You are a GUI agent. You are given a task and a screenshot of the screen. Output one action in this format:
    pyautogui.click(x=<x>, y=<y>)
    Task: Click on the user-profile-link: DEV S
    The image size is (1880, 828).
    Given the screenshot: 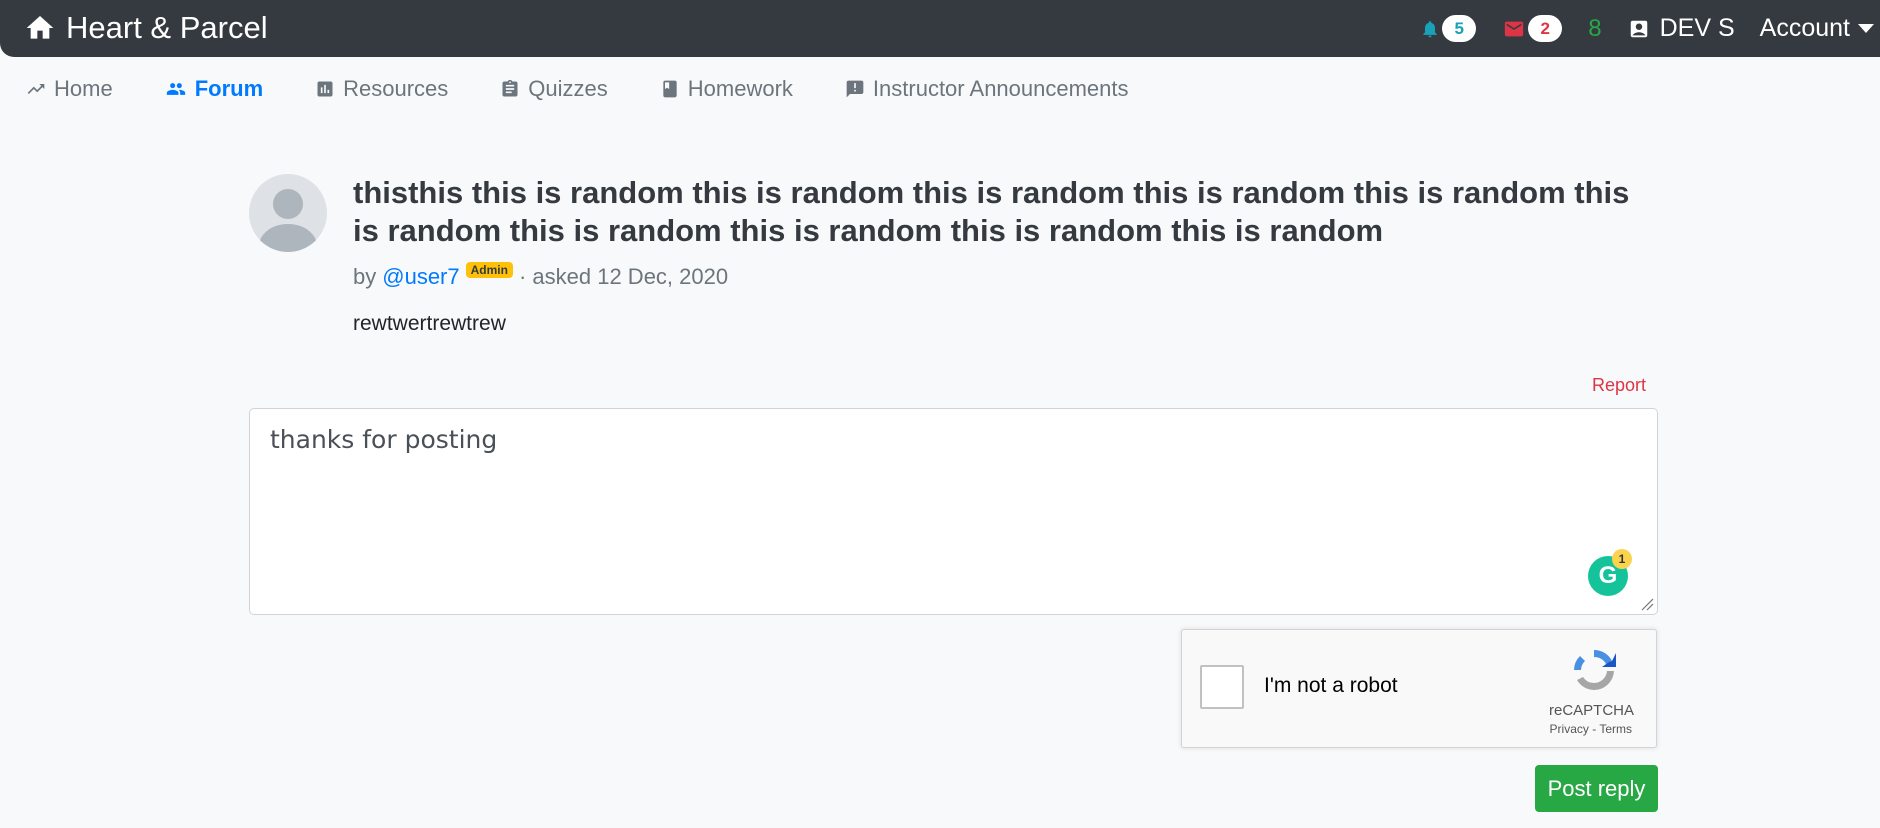 What is the action you would take?
    pyautogui.click(x=1681, y=28)
    